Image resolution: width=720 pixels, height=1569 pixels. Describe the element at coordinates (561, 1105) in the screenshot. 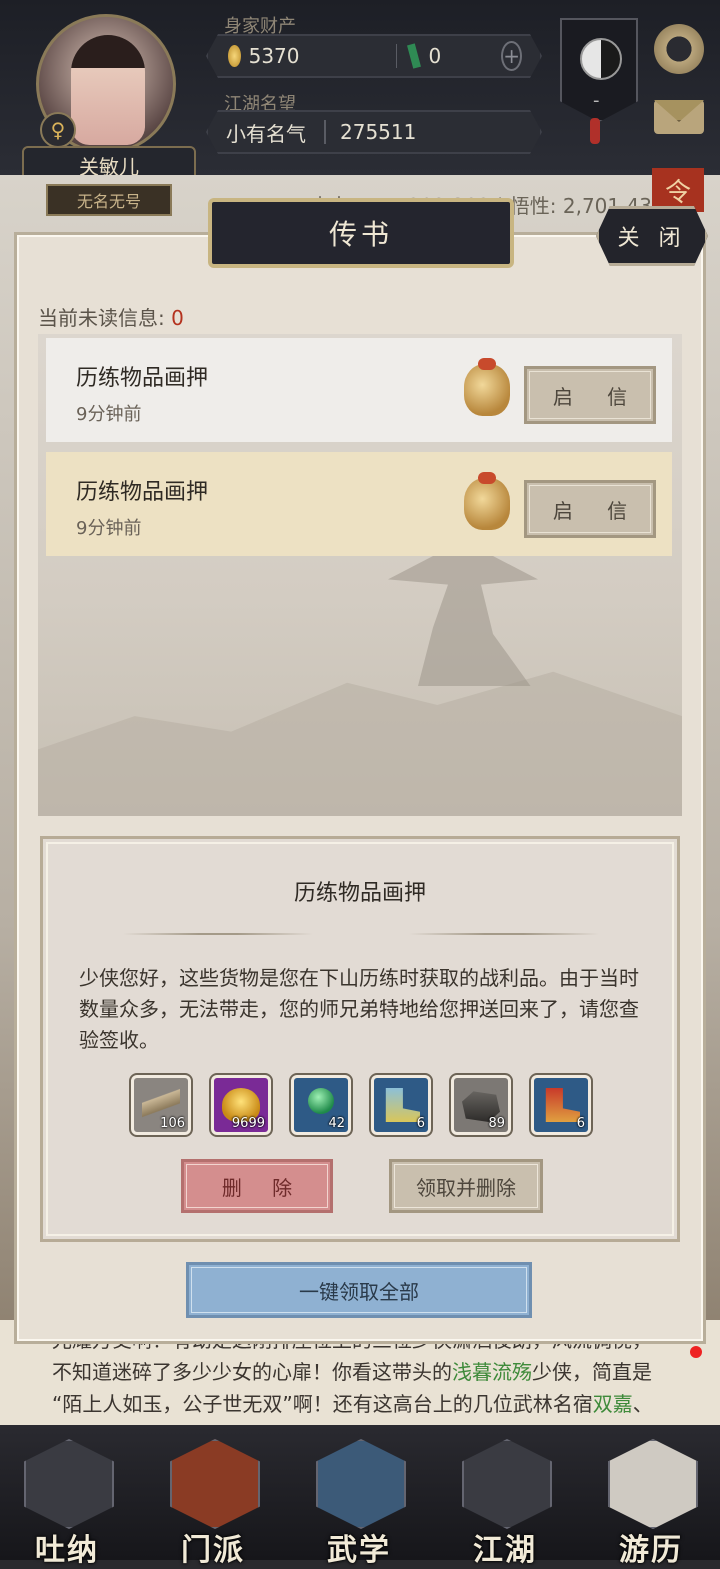

I see `boots-red-icon: 6` at that location.